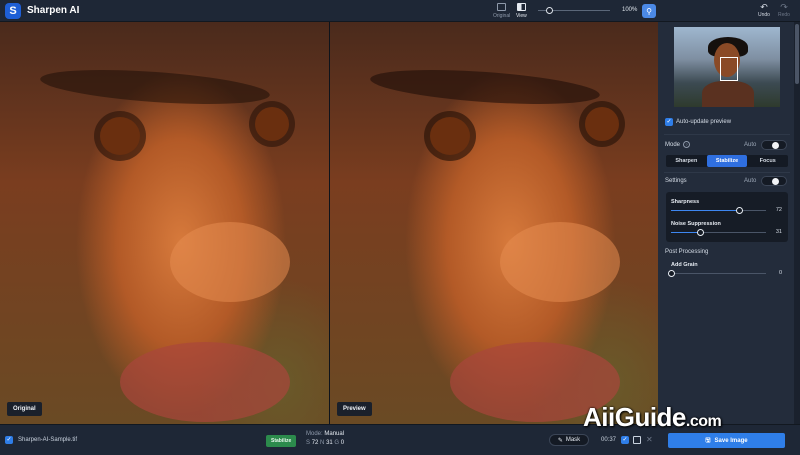 The height and width of the screenshot is (455, 800). I want to click on n-value: 31, so click(329, 443).